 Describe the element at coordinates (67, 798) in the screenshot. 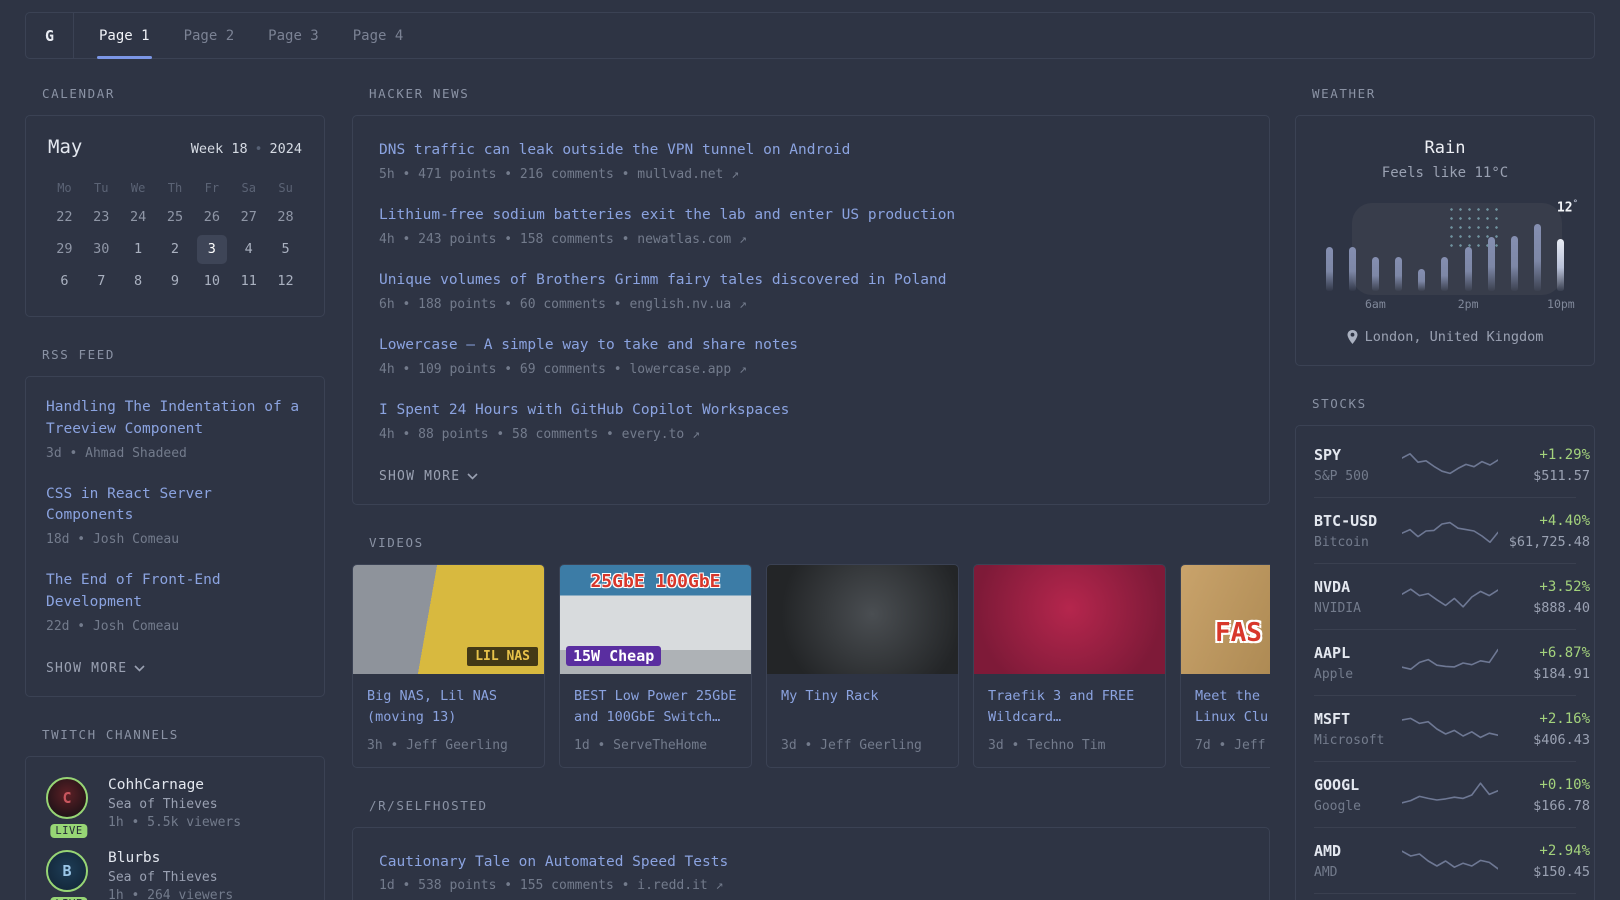

I see `avatar: C` at that location.